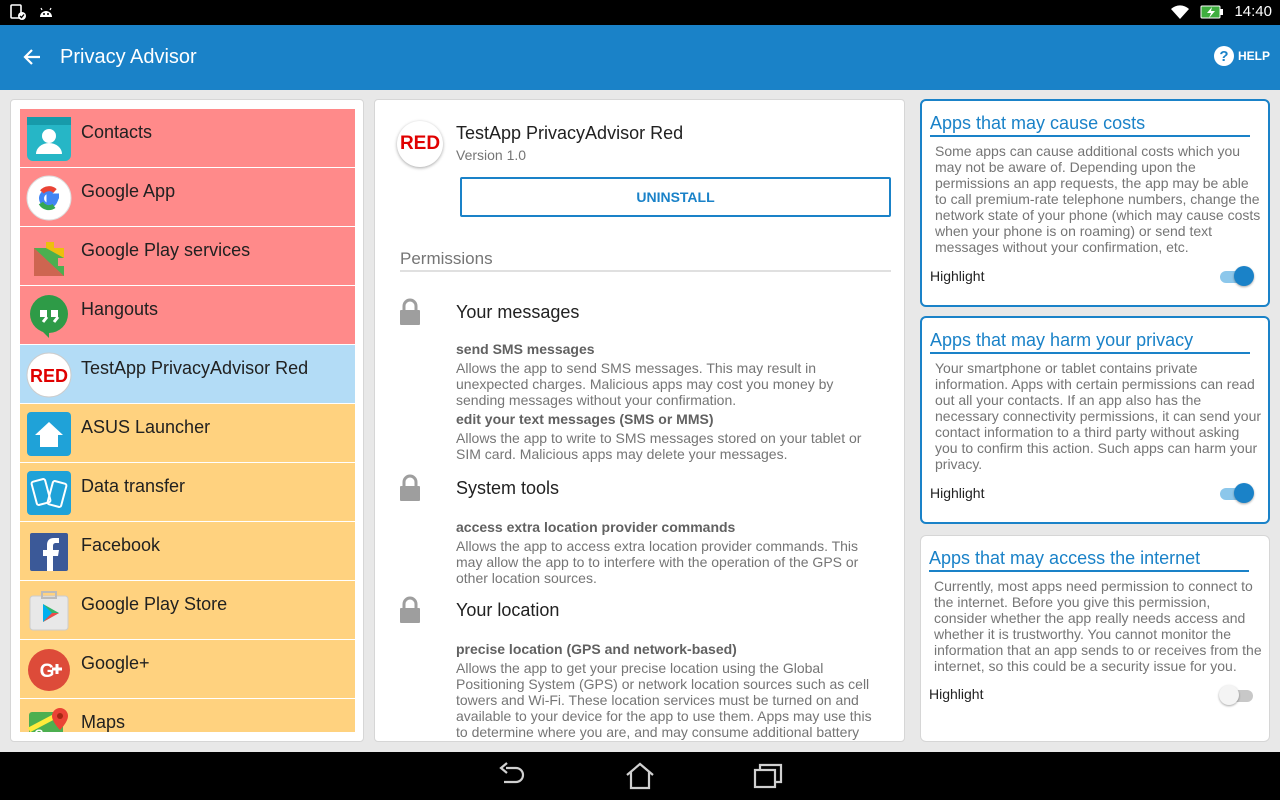 The height and width of the screenshot is (800, 1280). Describe the element at coordinates (570, 133) in the screenshot. I see `detail-app-name: TestApp PrivacyAdvisor Red` at that location.